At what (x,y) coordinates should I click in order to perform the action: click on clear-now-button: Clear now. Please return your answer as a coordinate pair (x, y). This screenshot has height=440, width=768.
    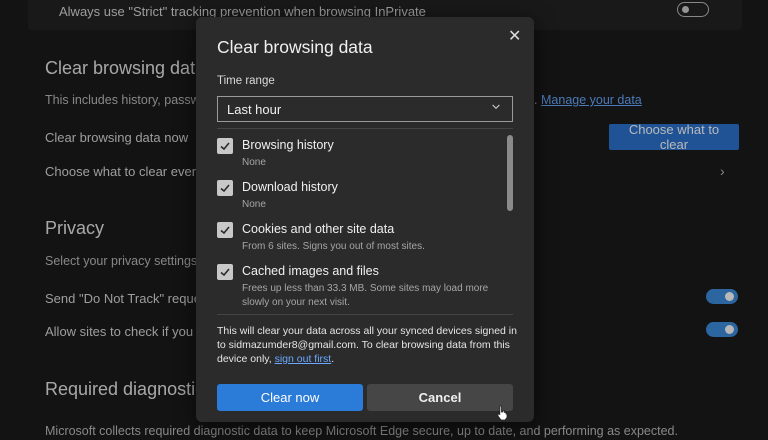
    Looking at the image, I should click on (290, 397).